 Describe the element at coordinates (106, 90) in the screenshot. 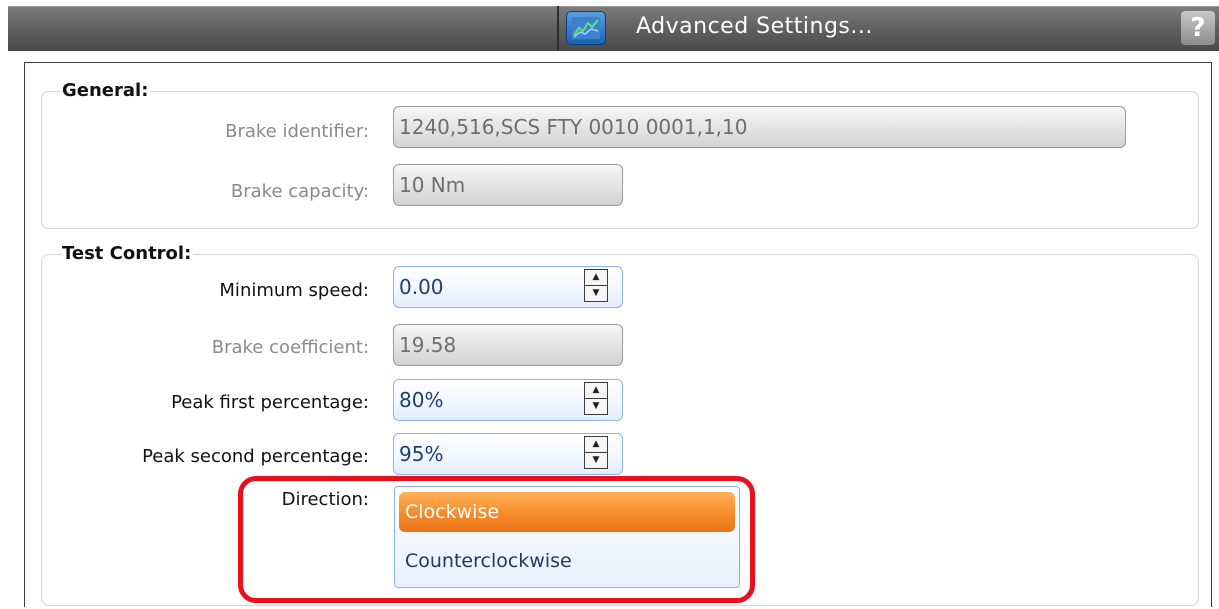

I see `general-group-title: General:` at that location.